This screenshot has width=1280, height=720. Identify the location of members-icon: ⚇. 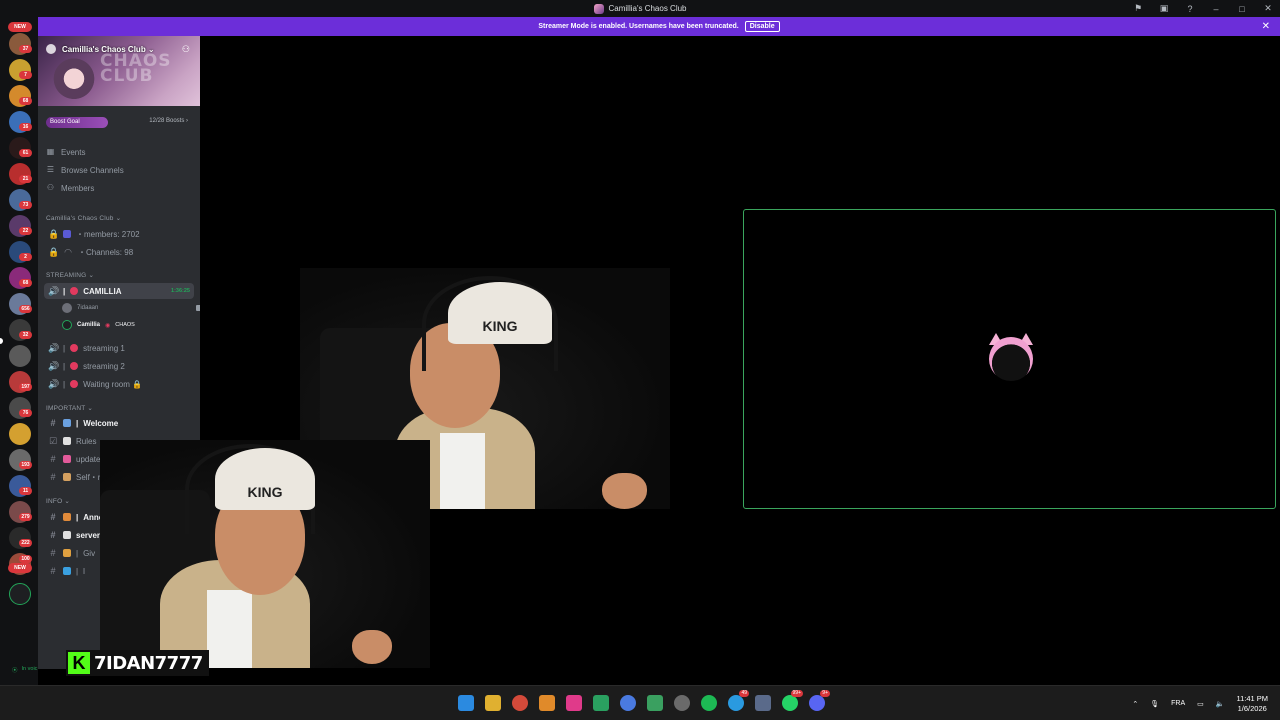
(50, 187).